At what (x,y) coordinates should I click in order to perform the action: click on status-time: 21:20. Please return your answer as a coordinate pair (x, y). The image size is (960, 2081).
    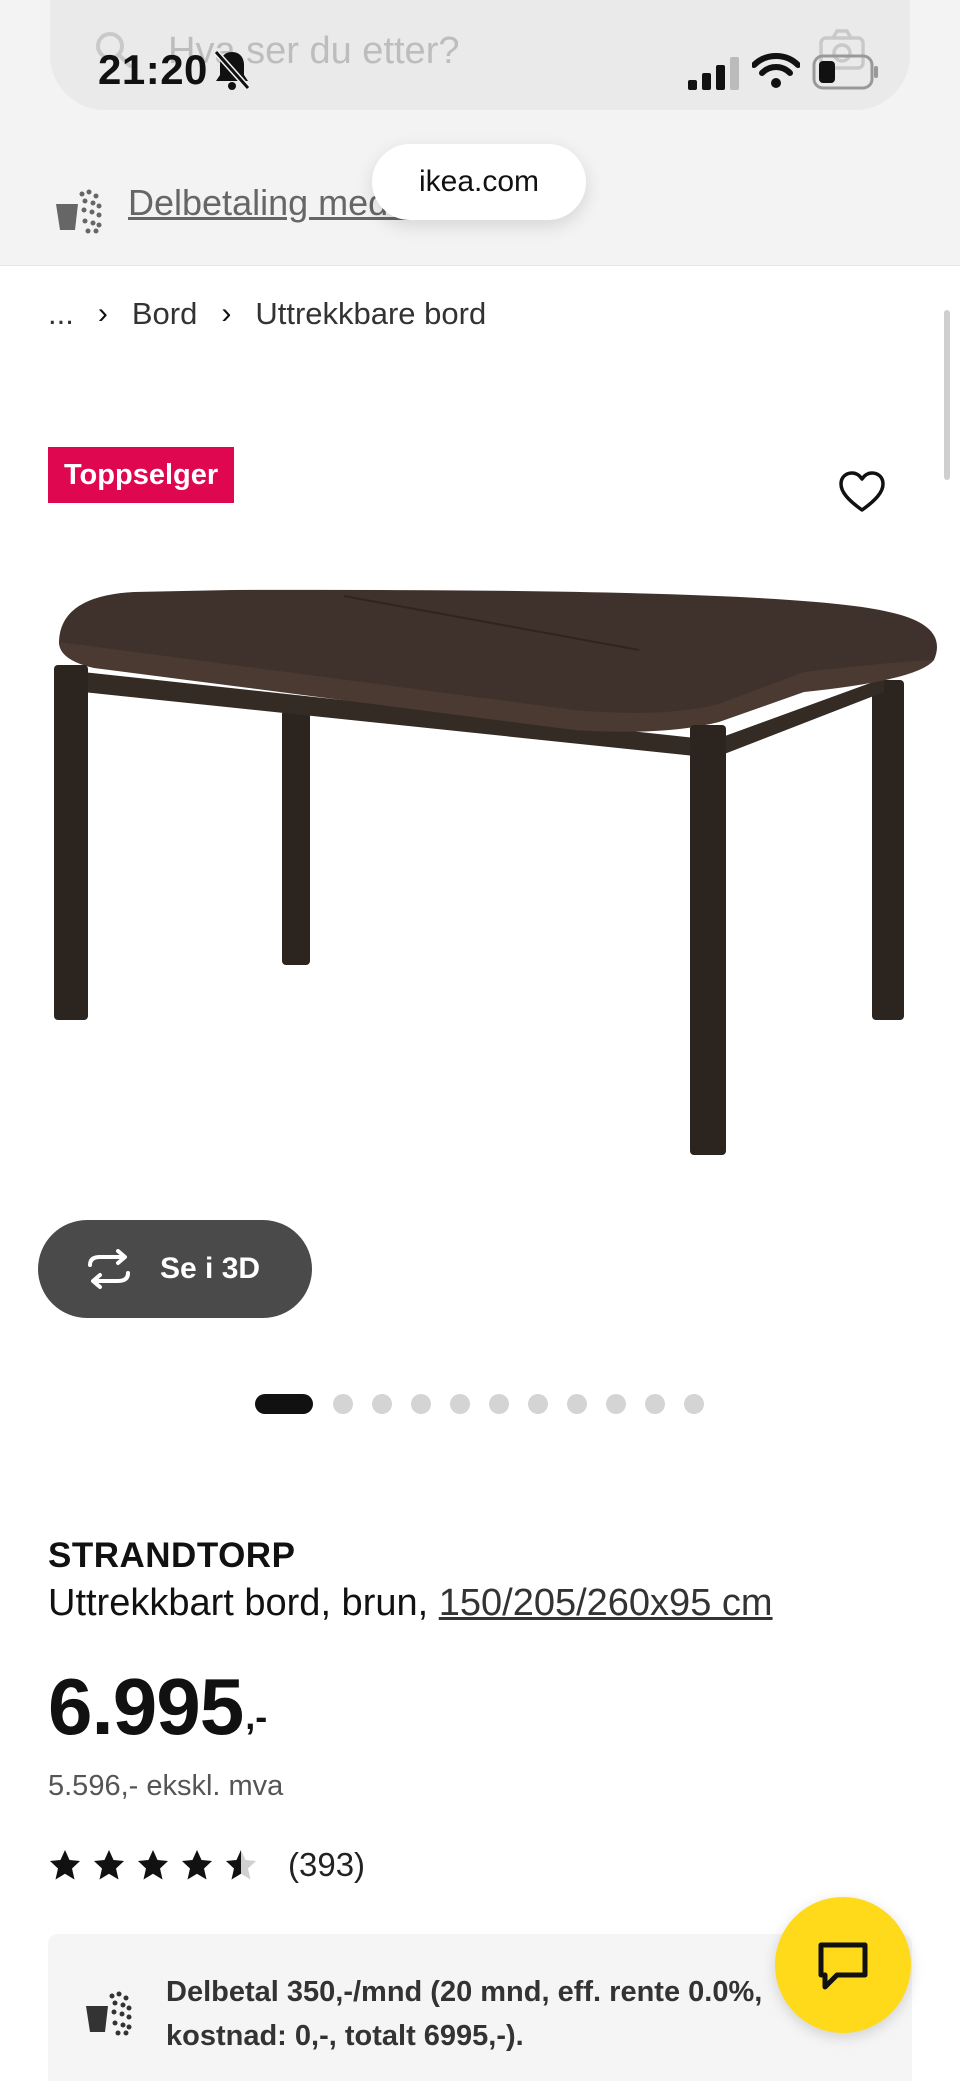
    Looking at the image, I should click on (153, 69).